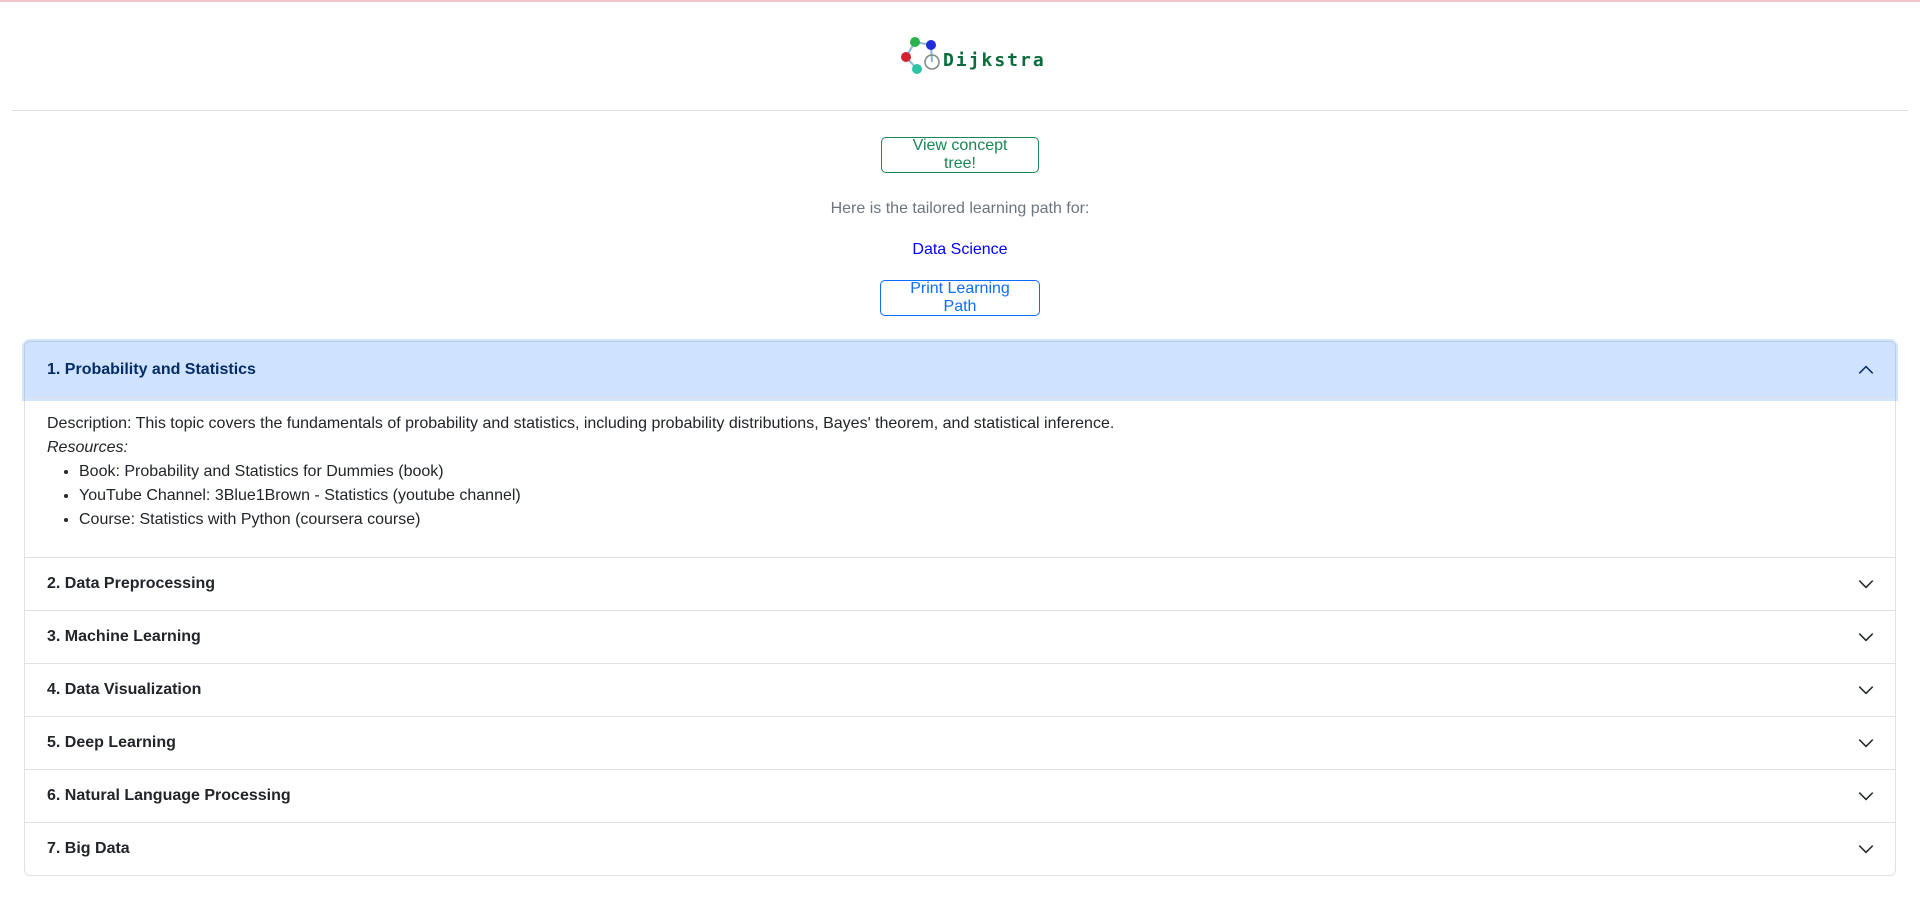 The image size is (1920, 915). I want to click on accordion-item: 6. Natural Language Processing, so click(960, 796).